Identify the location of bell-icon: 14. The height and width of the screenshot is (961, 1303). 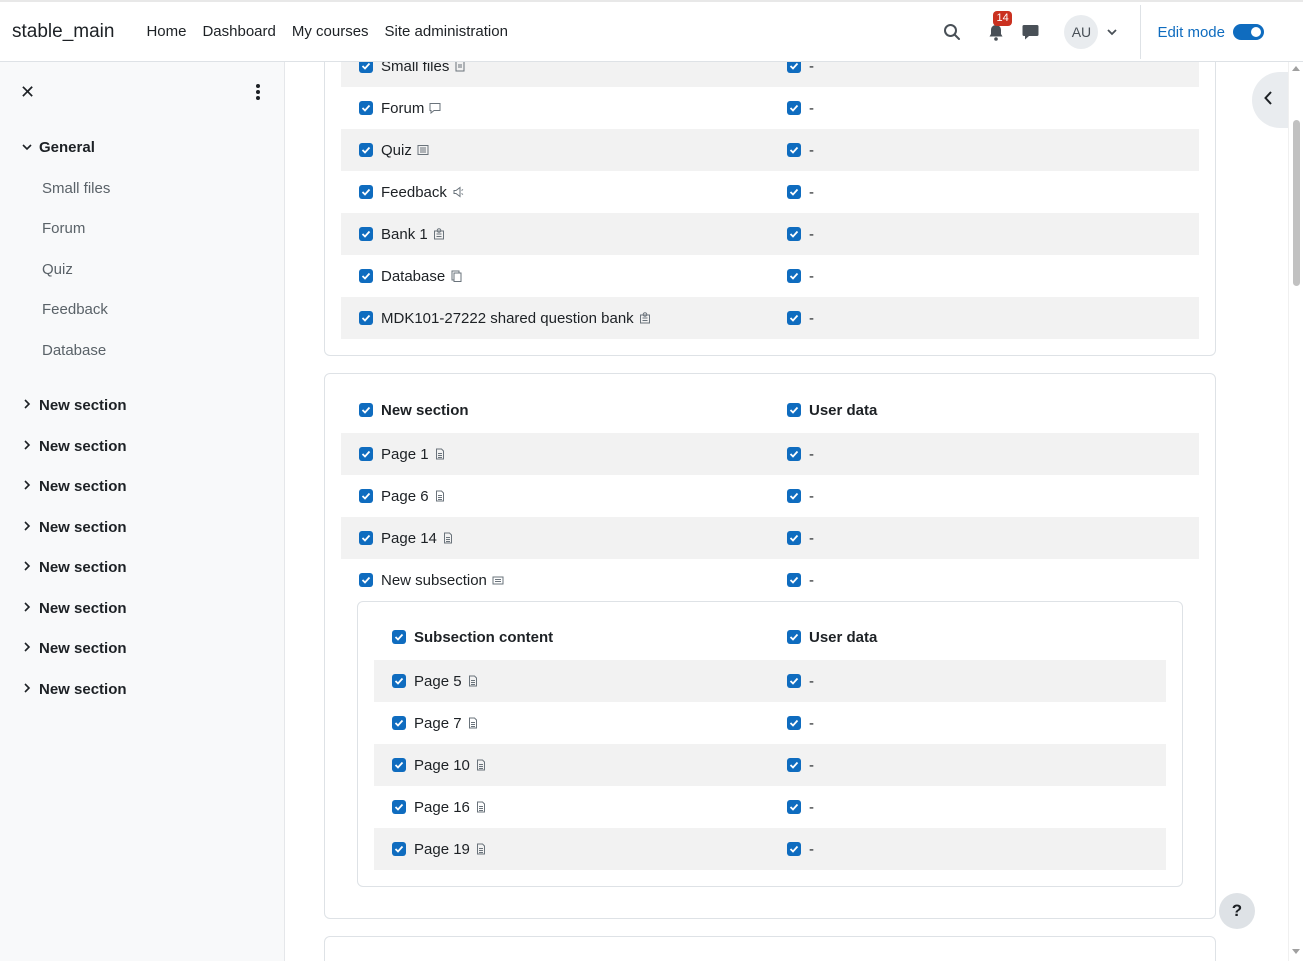
(998, 27).